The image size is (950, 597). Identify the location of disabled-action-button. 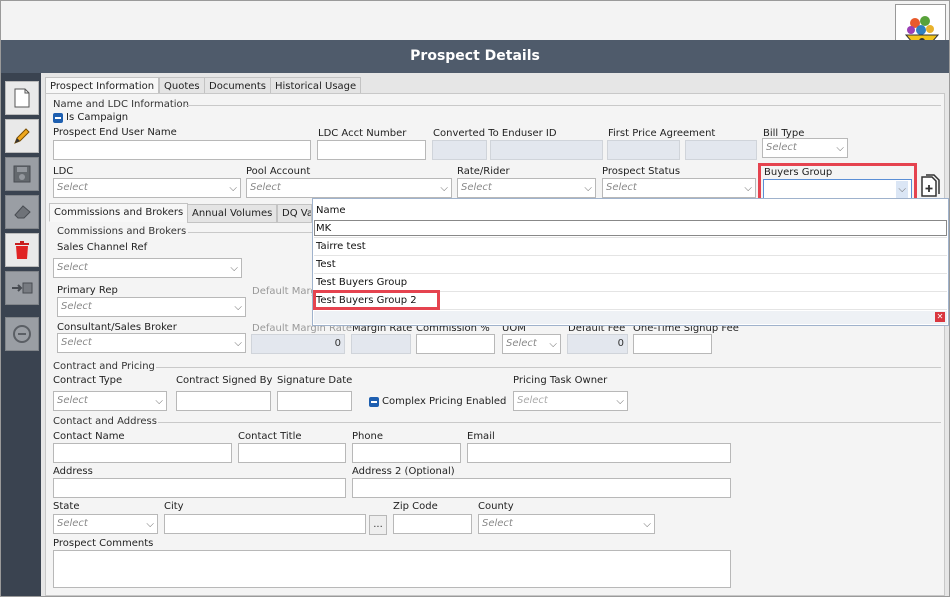
(22, 334).